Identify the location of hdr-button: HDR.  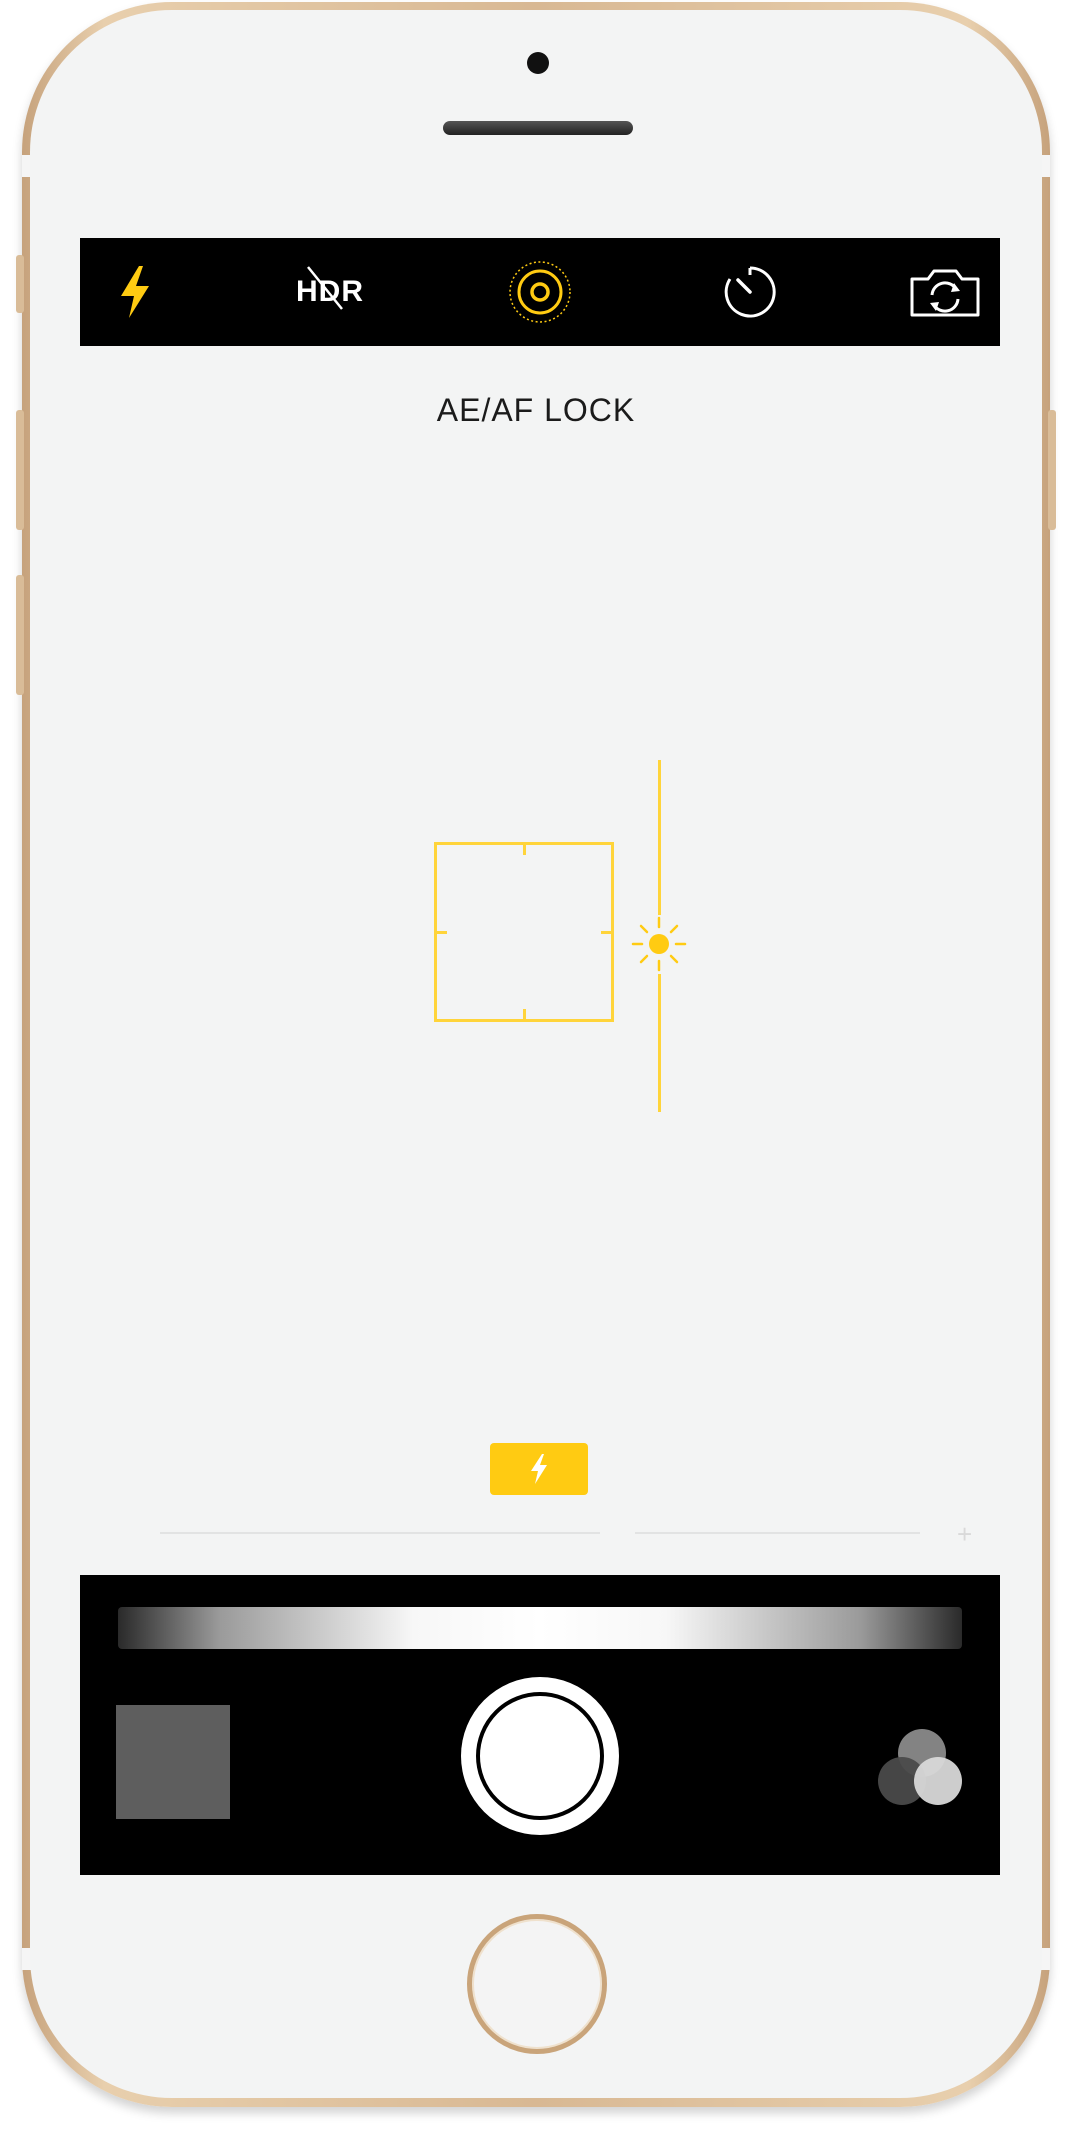
(330, 292).